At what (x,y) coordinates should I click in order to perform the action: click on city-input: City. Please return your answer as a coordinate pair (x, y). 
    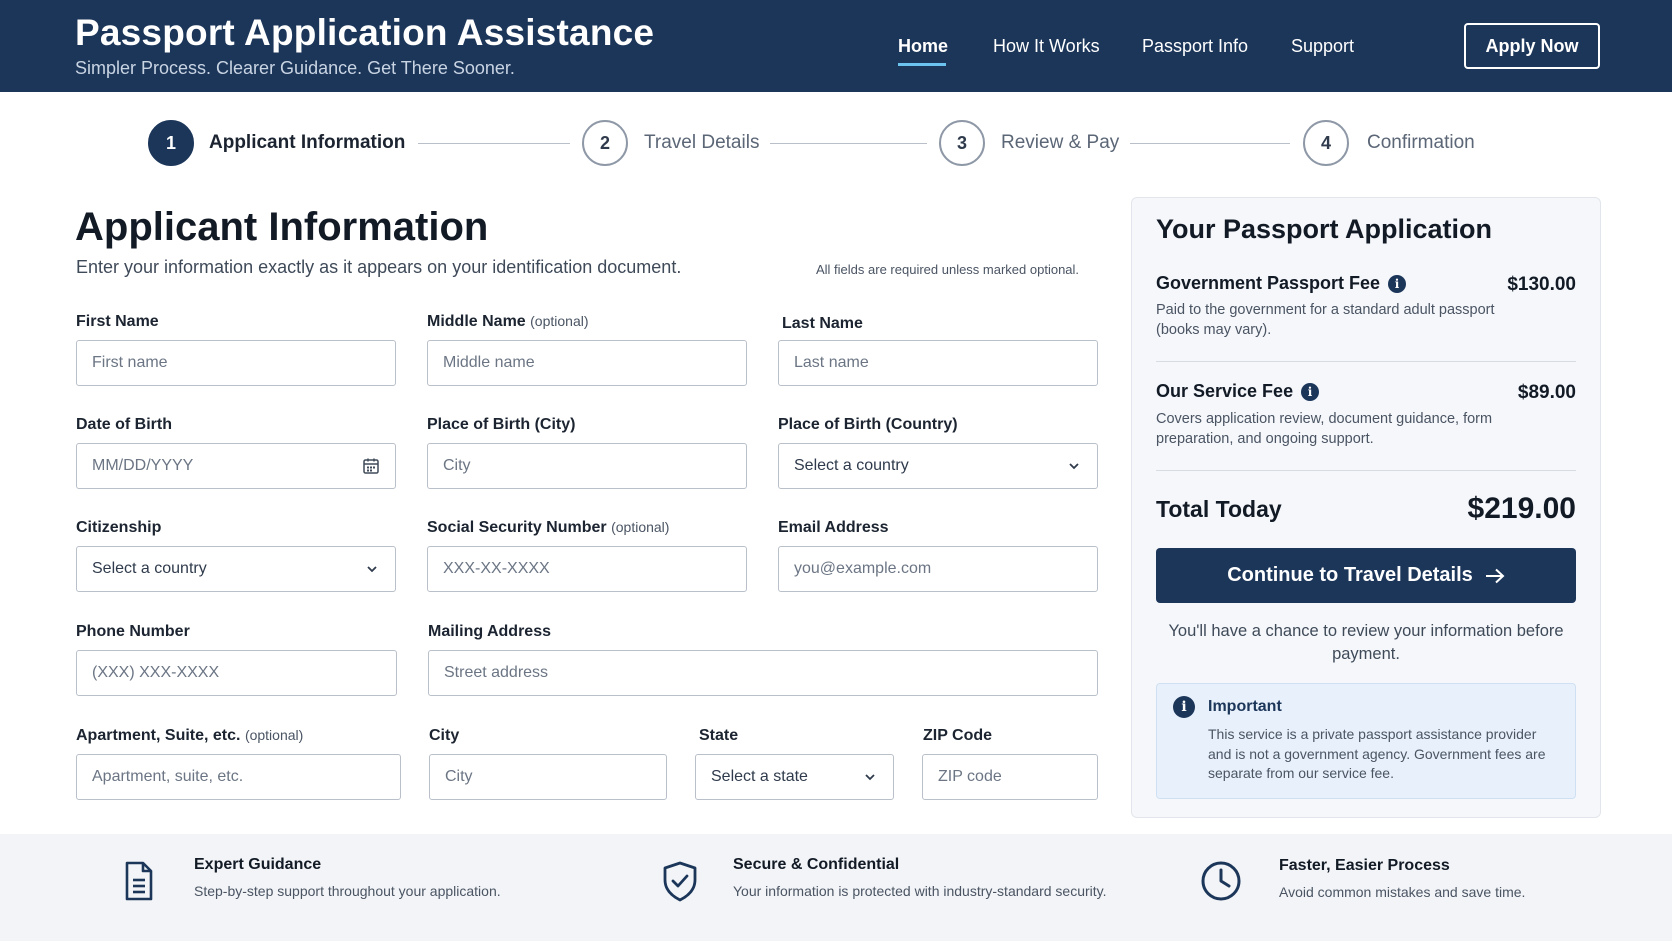
    Looking at the image, I should click on (548, 777).